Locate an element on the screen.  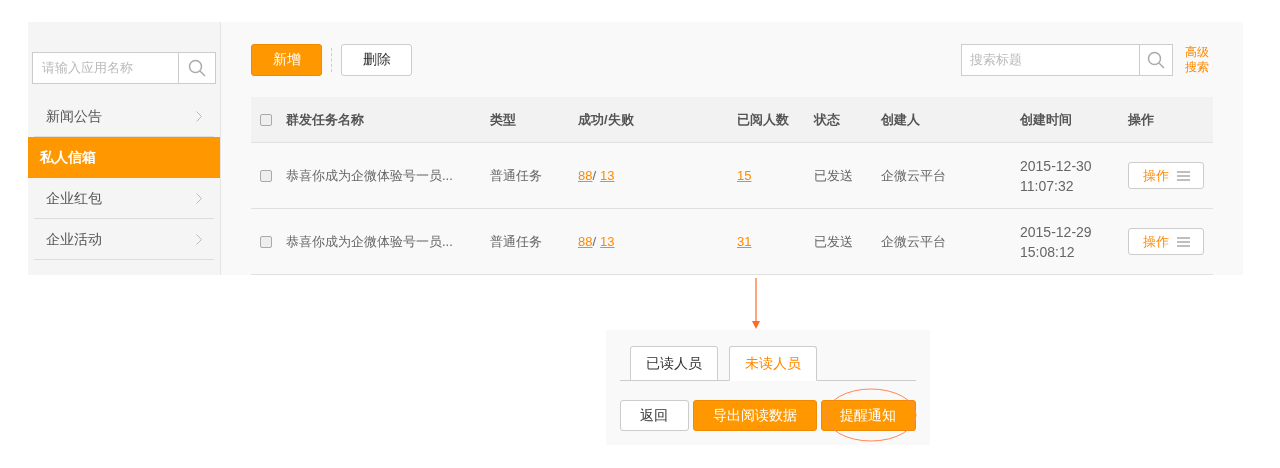
created-date: 2015-12-29 is located at coordinates (1056, 232).